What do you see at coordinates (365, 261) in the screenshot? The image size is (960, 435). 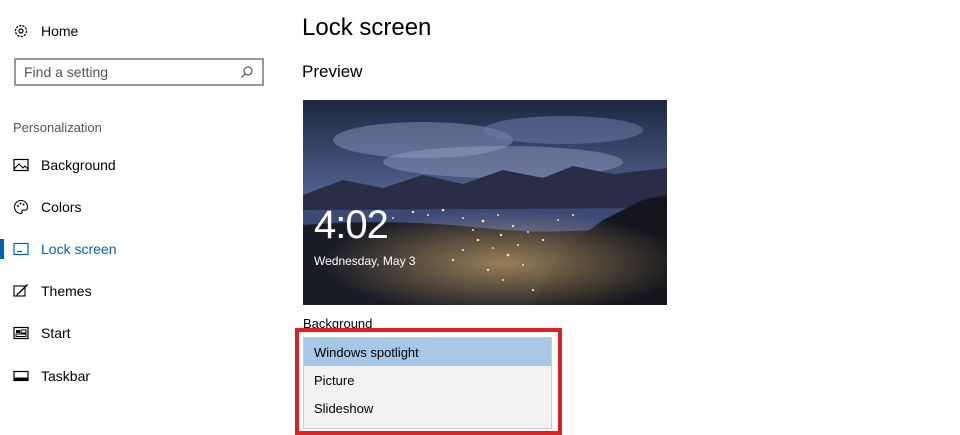 I see `preview-date: Wednesday, May 3` at bounding box center [365, 261].